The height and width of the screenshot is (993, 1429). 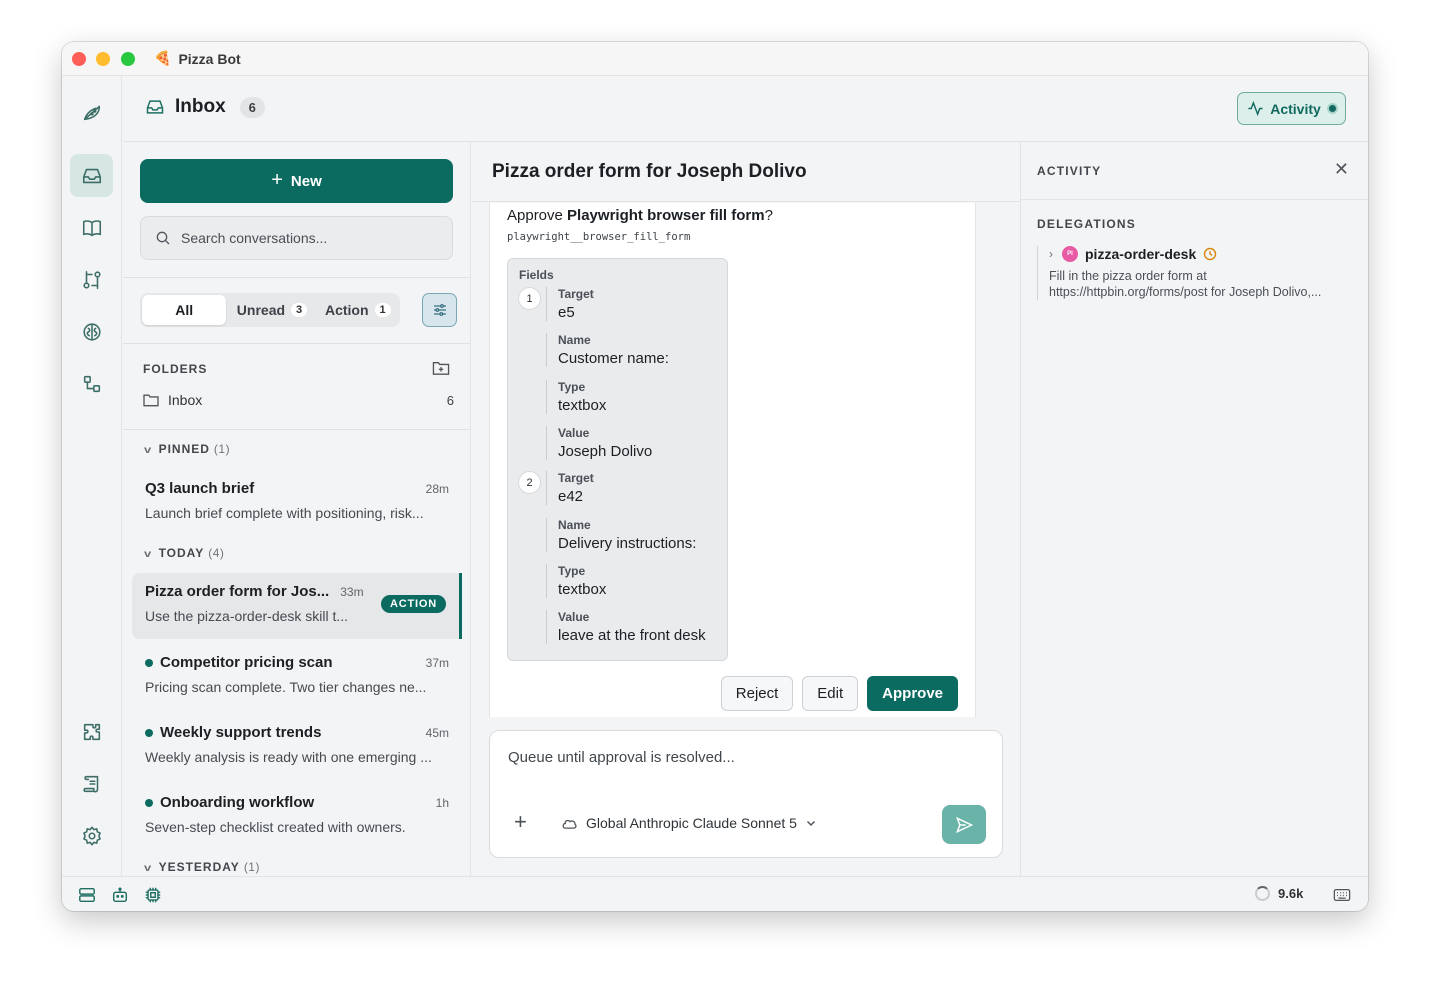 I want to click on conversation-title: Onboarding workflow, so click(x=237, y=802).